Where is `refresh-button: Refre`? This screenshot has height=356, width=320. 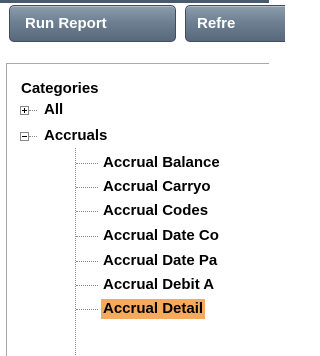 refresh-button: Refre is located at coordinates (235, 23).